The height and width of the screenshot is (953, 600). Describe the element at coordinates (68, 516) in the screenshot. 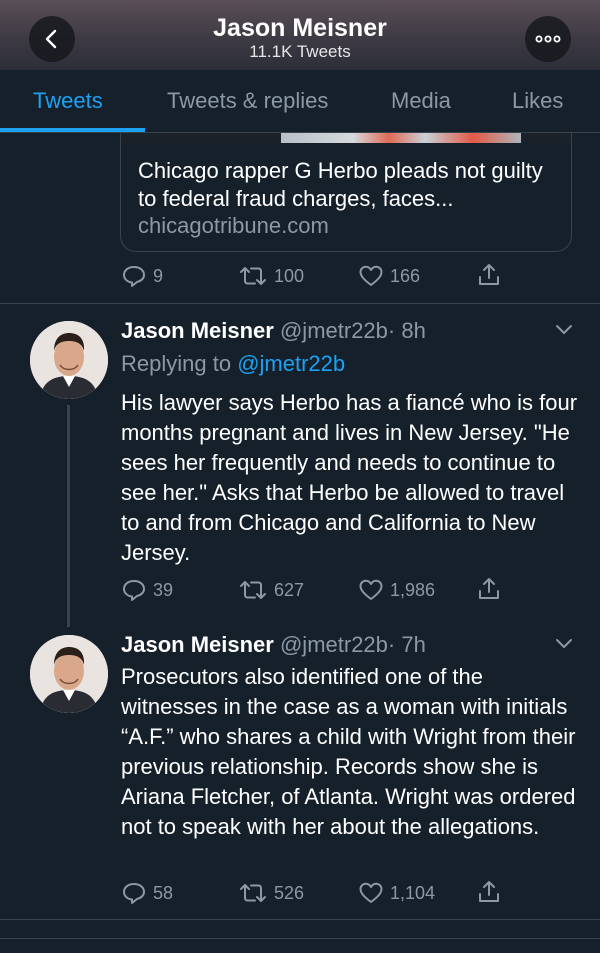

I see `thread-line` at that location.